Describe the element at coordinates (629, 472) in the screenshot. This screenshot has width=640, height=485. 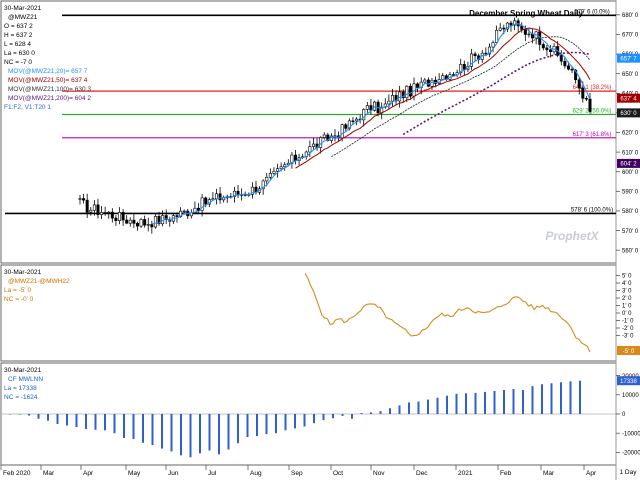
I see `period-label: 1 Day` at that location.